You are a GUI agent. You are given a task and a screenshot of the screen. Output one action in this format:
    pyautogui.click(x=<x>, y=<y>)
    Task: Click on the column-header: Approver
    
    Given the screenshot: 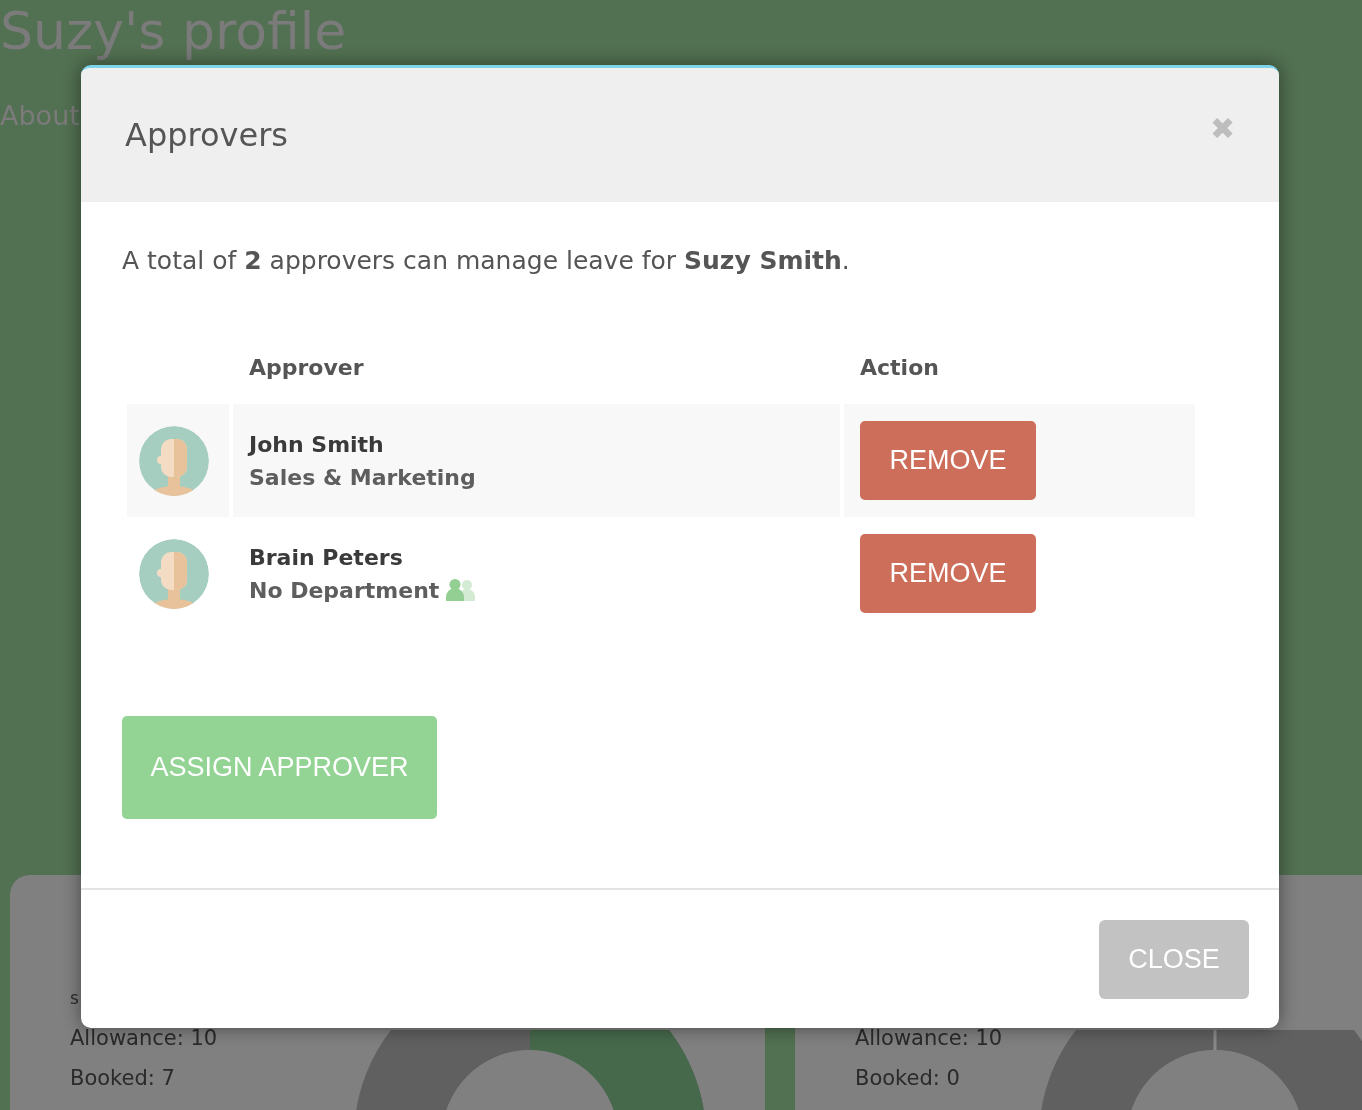 What is the action you would take?
    pyautogui.click(x=306, y=367)
    